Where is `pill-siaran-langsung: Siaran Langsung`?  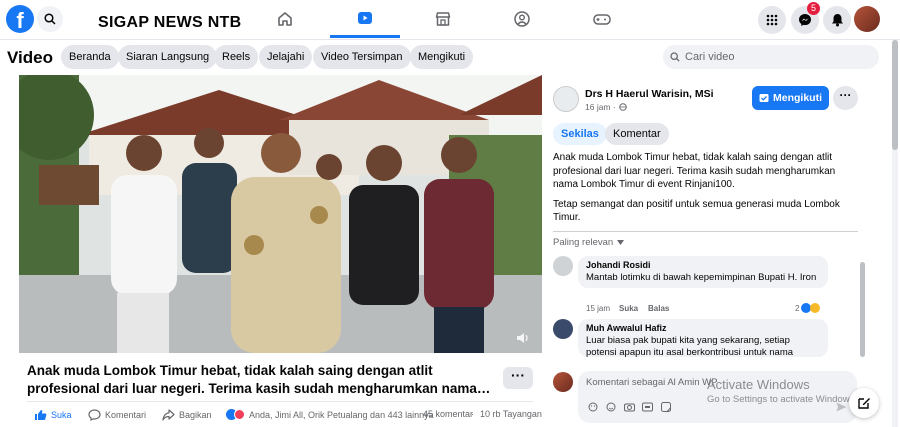
pill-siaran-langsung: Siaran Langsung is located at coordinates (168, 57).